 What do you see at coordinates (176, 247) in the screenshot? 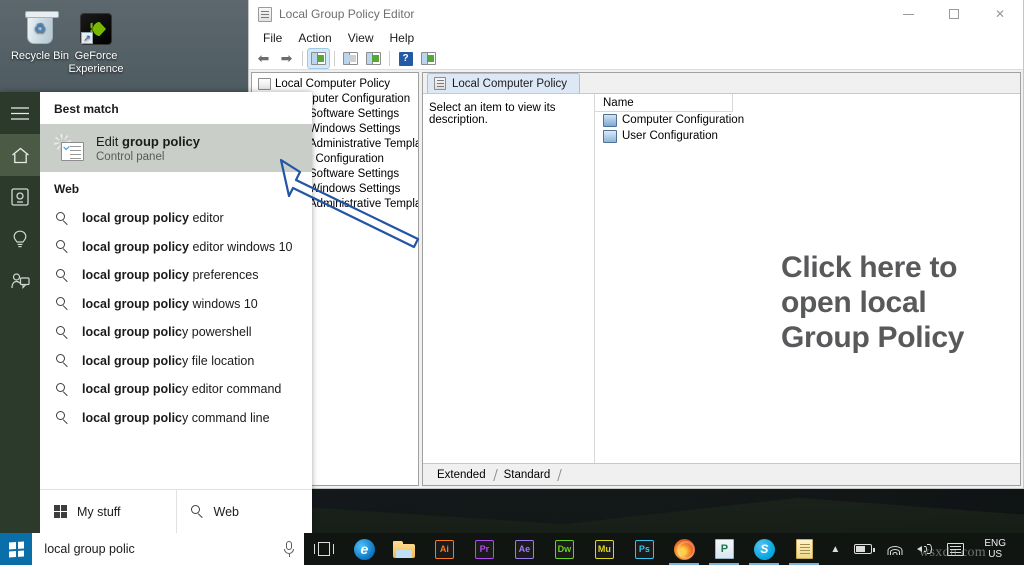
I see `web-result-1: local group policy editor windows 10` at bounding box center [176, 247].